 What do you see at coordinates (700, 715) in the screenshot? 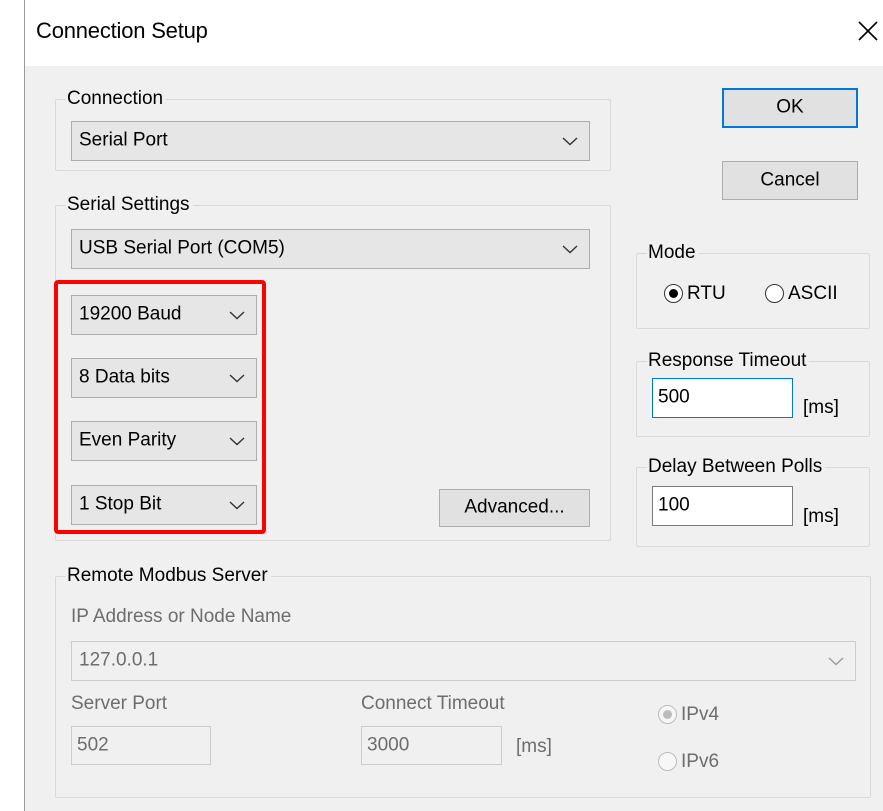
I see `ipv4-label: IPv4` at bounding box center [700, 715].